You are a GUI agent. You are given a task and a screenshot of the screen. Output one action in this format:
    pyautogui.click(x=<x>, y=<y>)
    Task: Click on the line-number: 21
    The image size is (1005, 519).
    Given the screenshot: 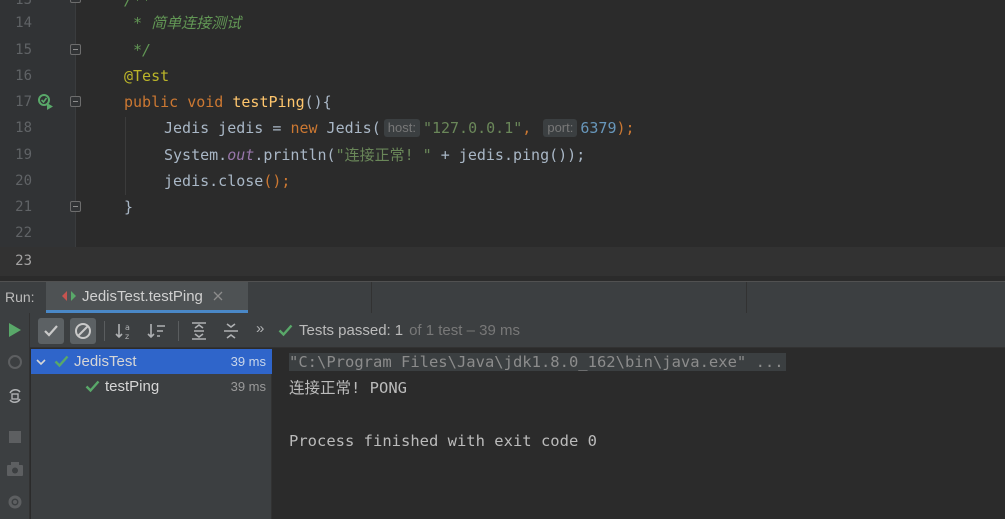 What is the action you would take?
    pyautogui.click(x=23, y=207)
    